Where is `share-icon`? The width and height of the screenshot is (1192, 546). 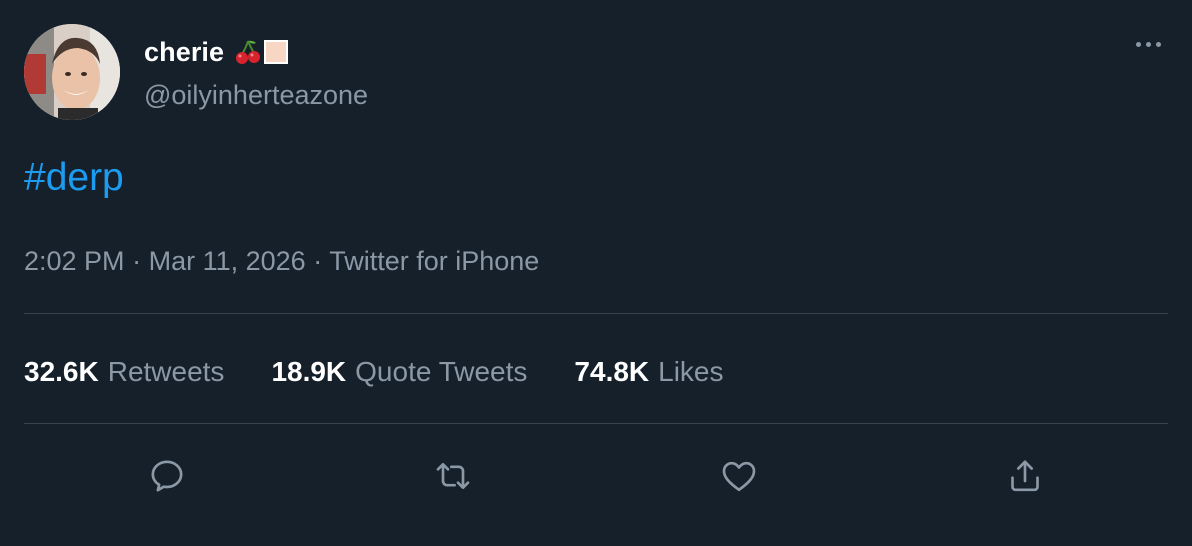 share-icon is located at coordinates (1025, 476).